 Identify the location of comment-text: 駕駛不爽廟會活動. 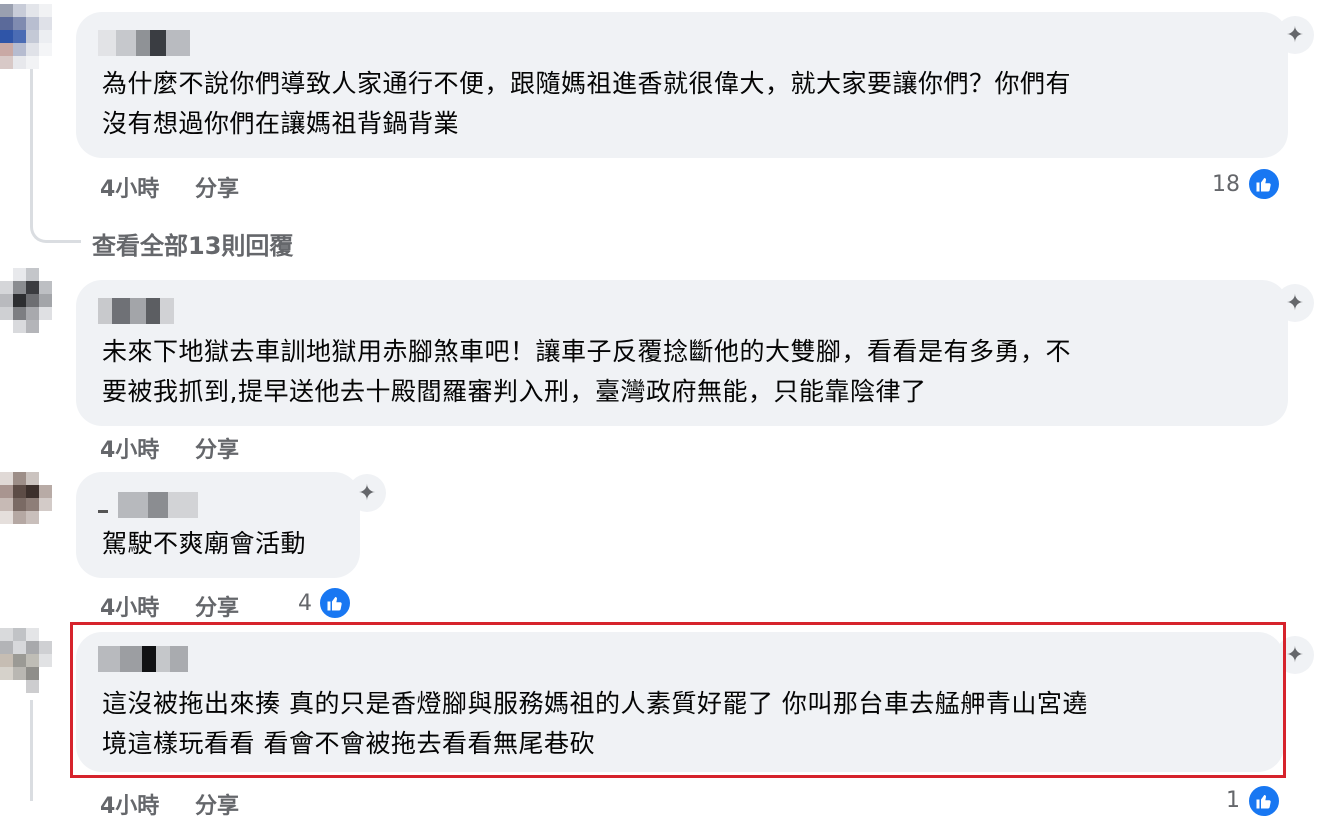
(204, 543).